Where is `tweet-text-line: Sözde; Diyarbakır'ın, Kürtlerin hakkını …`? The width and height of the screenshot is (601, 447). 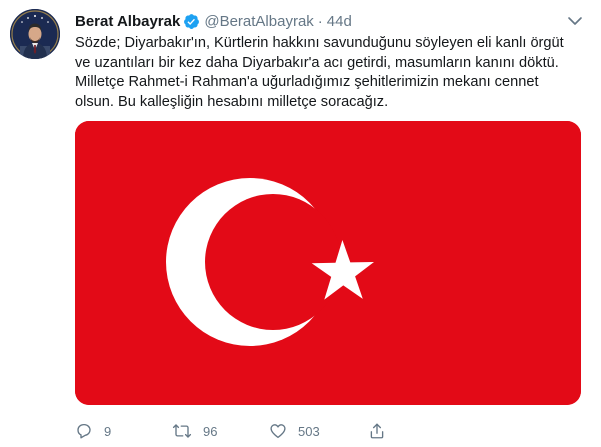 tweet-text-line: Sözde; Diyarbakır'ın, Kürtlerin hakkını … is located at coordinates (319, 43).